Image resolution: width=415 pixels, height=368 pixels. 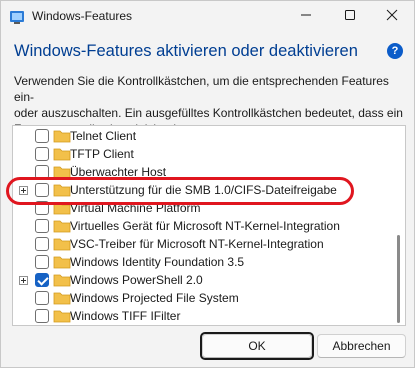 I want to click on feature-label: Windows TIFF IFilter, so click(x=125, y=316).